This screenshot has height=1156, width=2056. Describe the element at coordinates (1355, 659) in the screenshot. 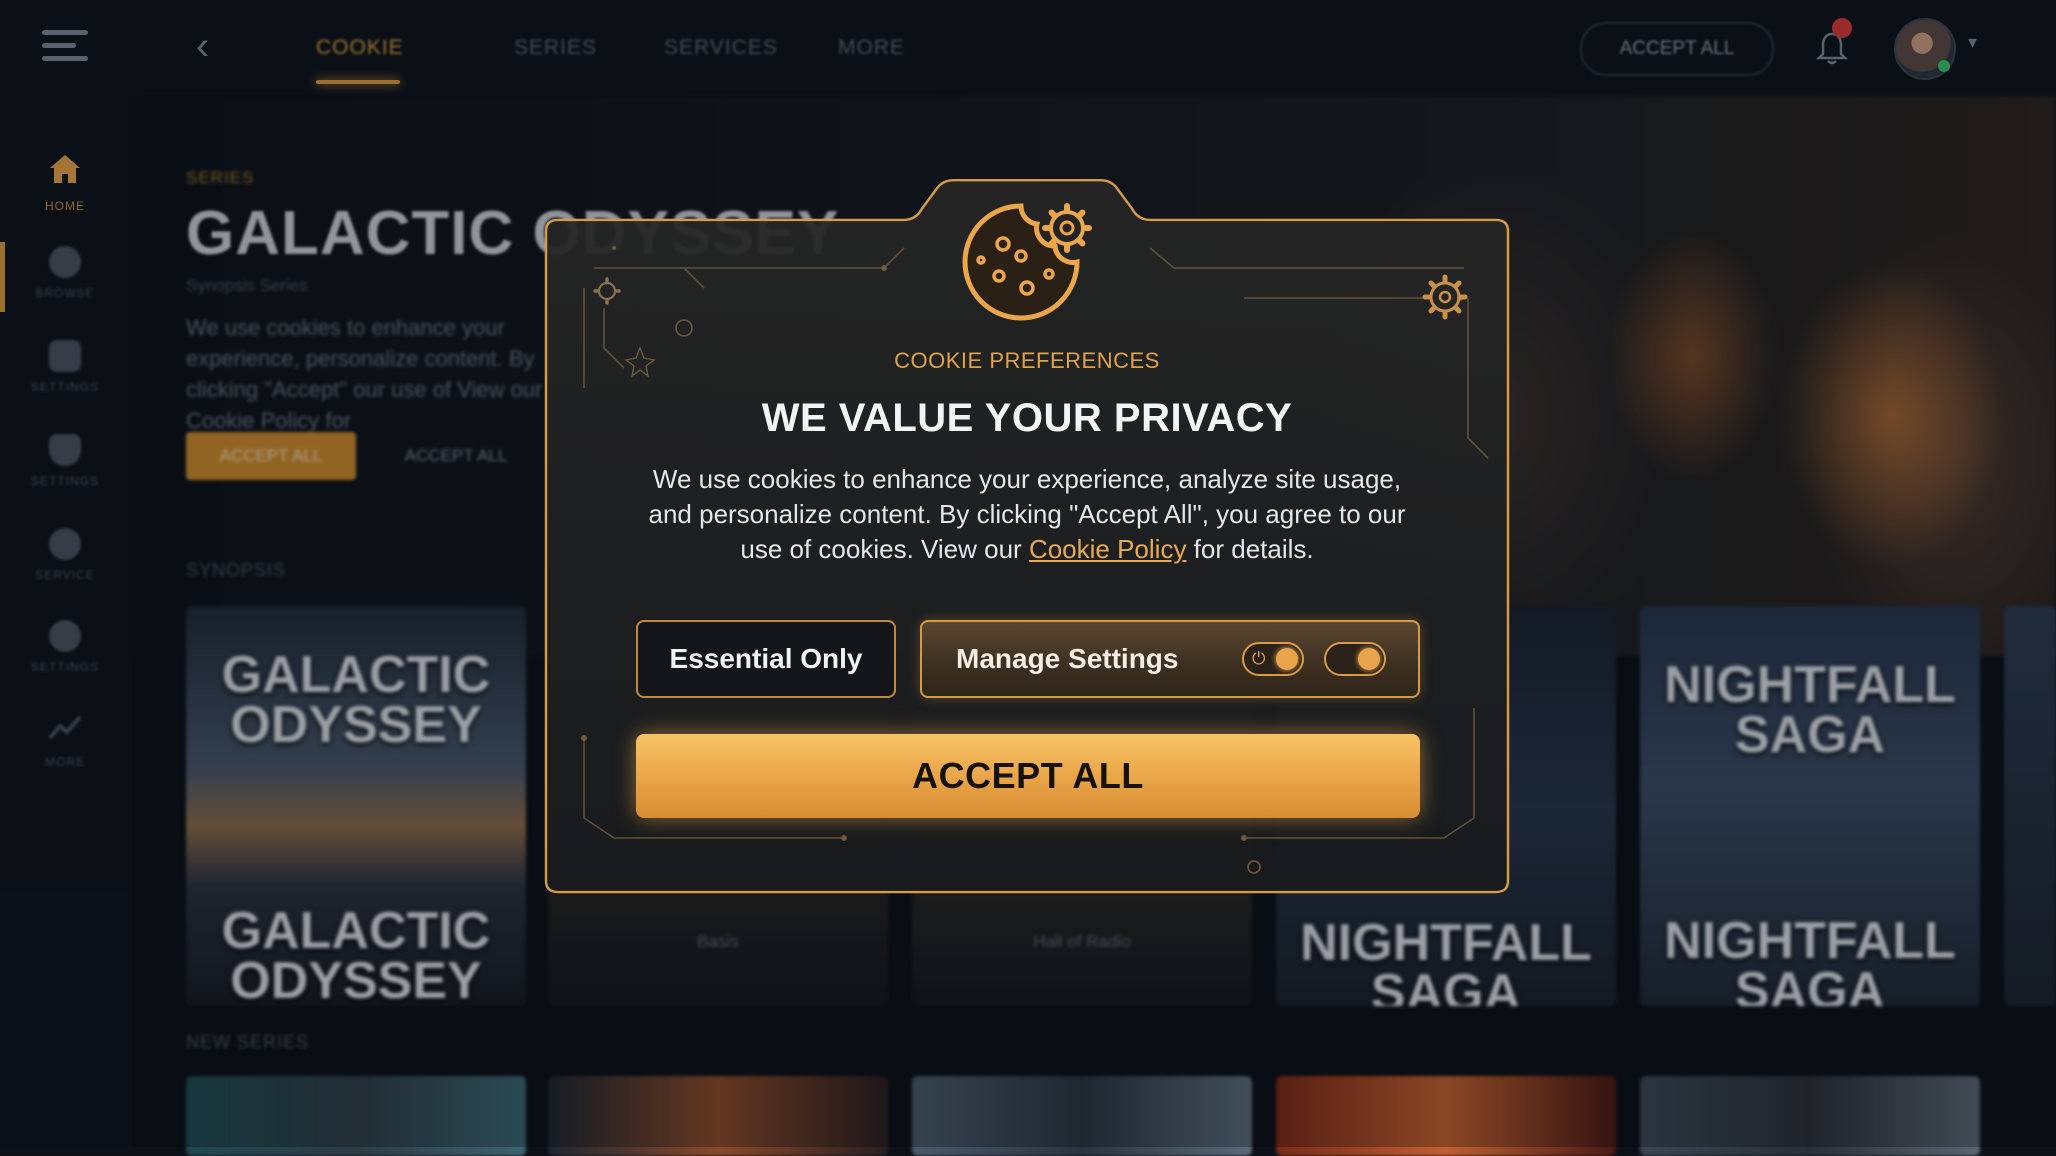

I see `personalization-toggle` at that location.